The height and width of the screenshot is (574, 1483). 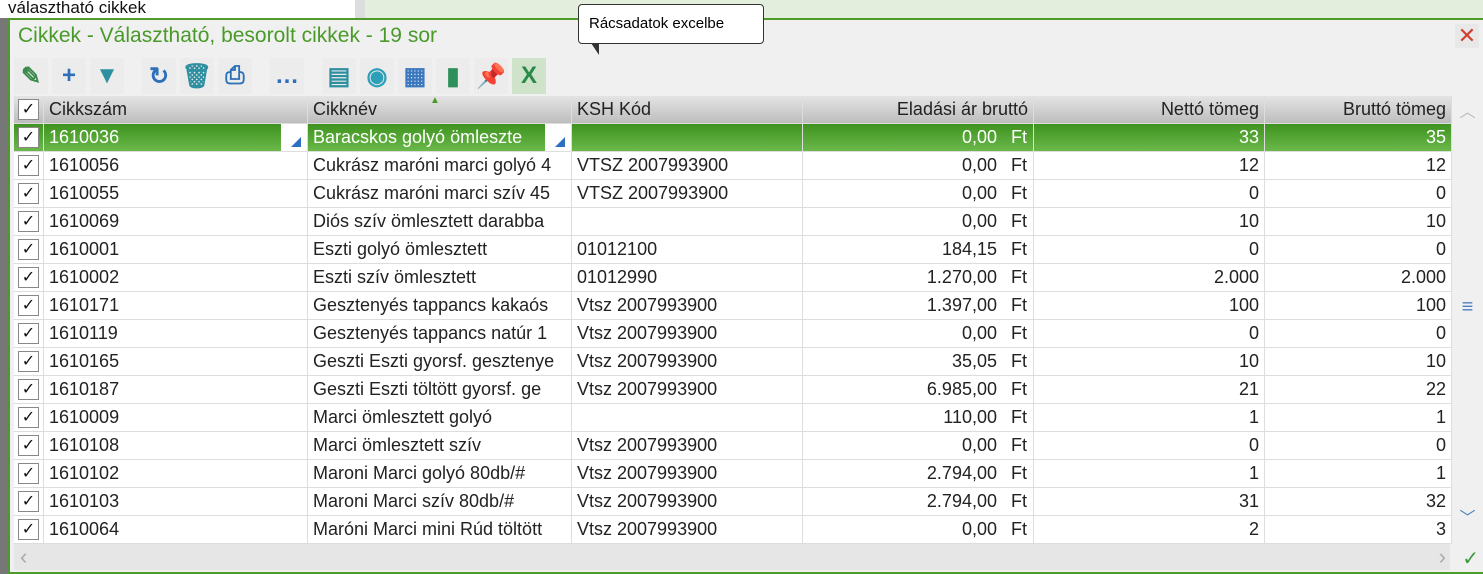 What do you see at coordinates (31, 76) in the screenshot?
I see `edit-button: ✎` at bounding box center [31, 76].